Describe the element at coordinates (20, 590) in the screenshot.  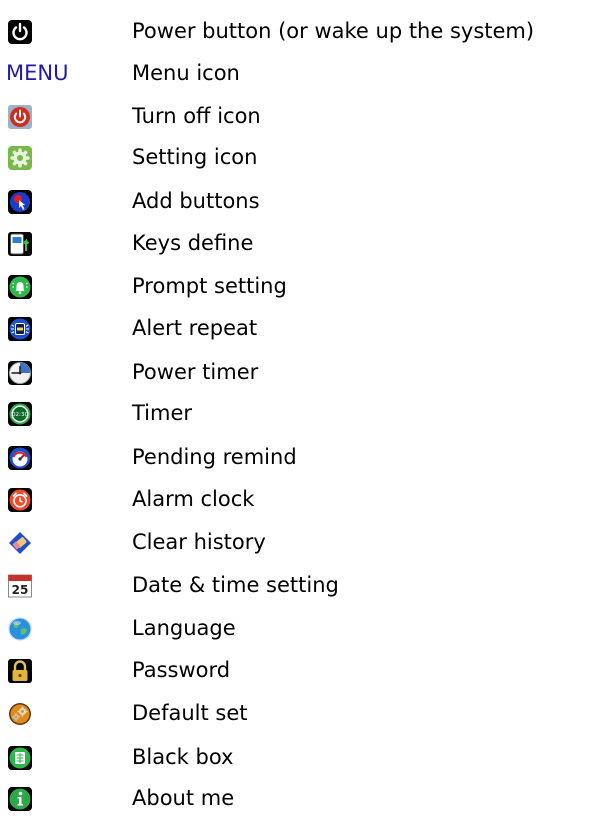
I see `calendar-icon-text: 25` at that location.